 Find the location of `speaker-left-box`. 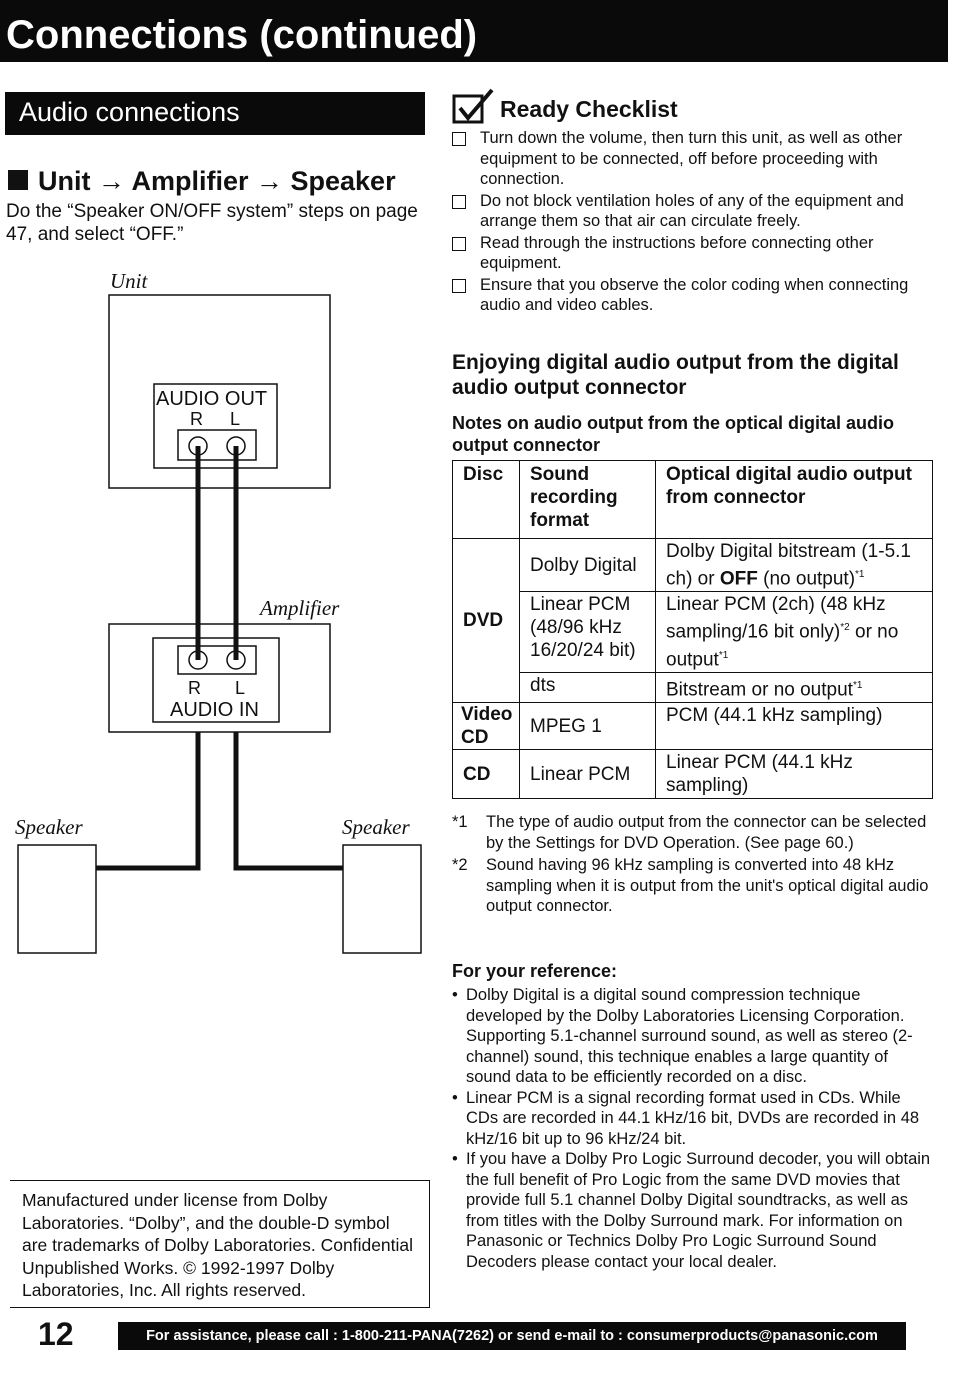

speaker-left-box is located at coordinates (57, 899).